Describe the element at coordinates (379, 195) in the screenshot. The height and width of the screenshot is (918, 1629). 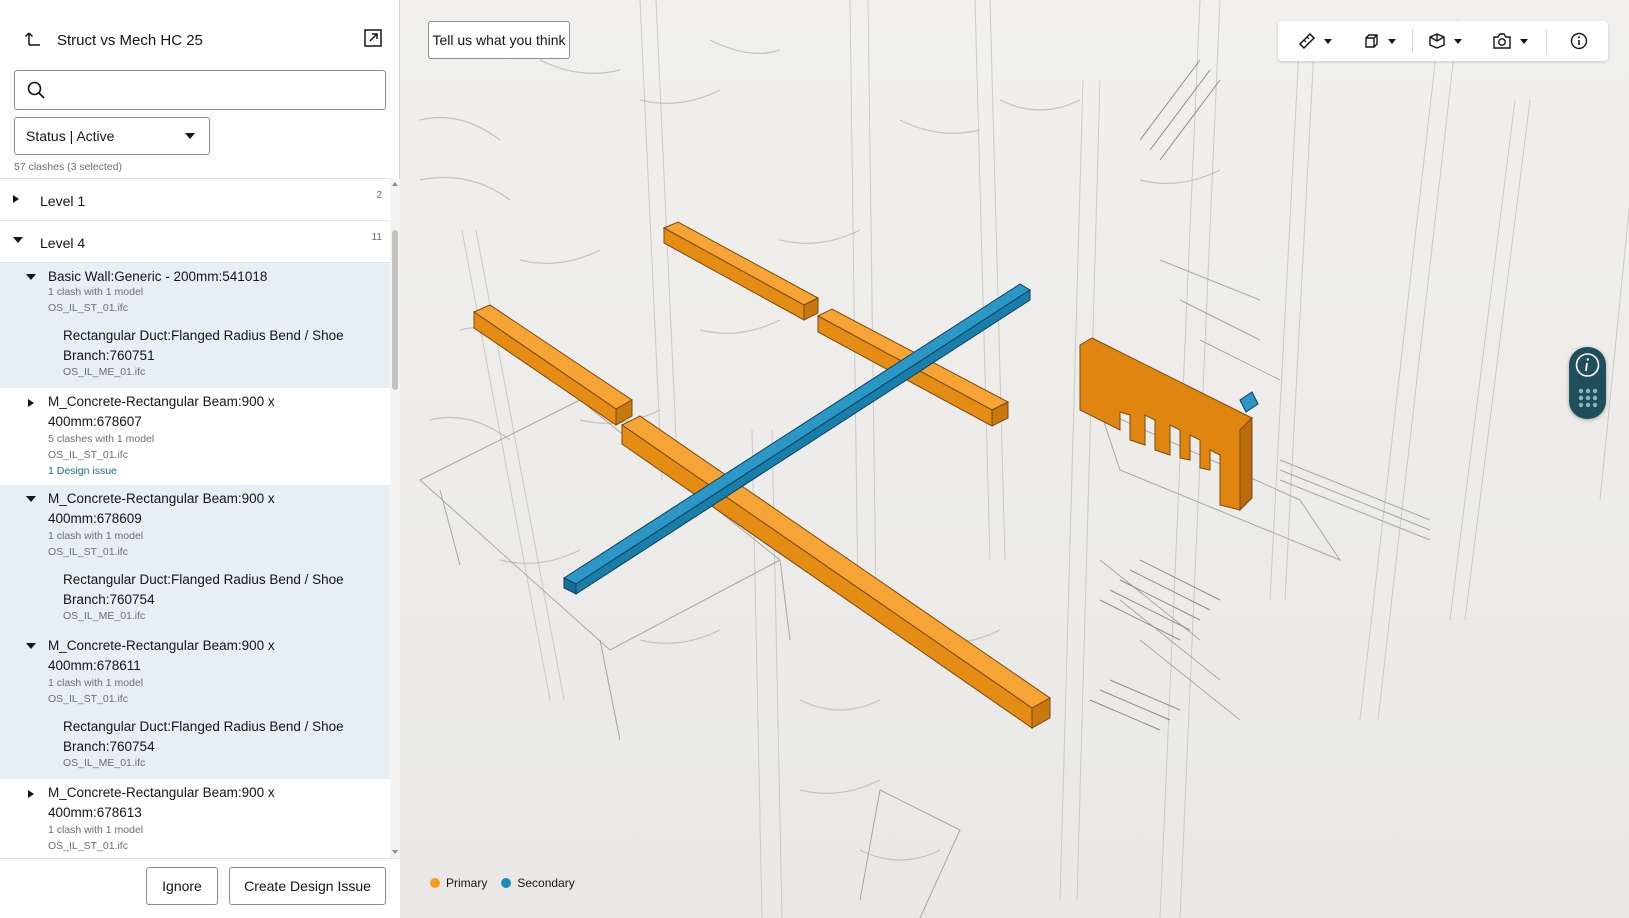
I see `level-count: 2` at that location.